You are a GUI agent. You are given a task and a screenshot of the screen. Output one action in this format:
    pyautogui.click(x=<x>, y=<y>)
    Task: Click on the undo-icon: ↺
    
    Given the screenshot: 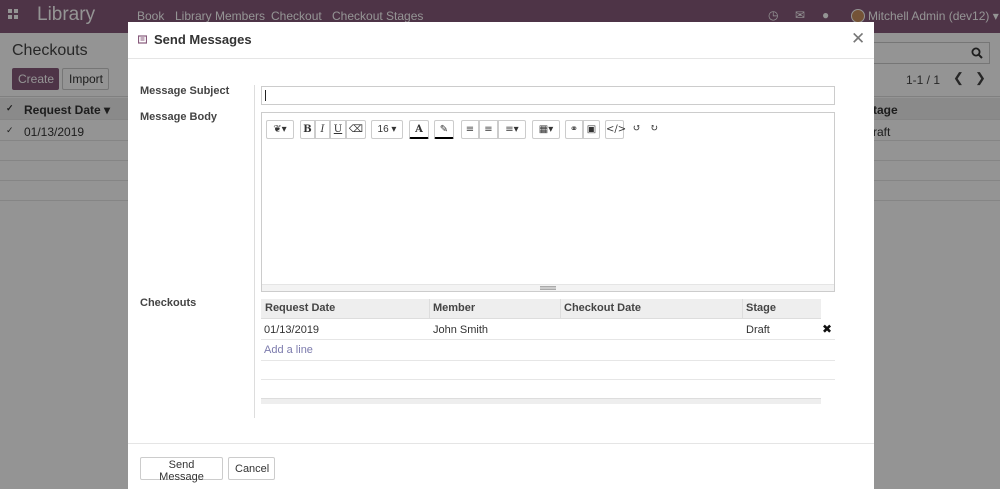 What is the action you would take?
    pyautogui.click(x=637, y=129)
    